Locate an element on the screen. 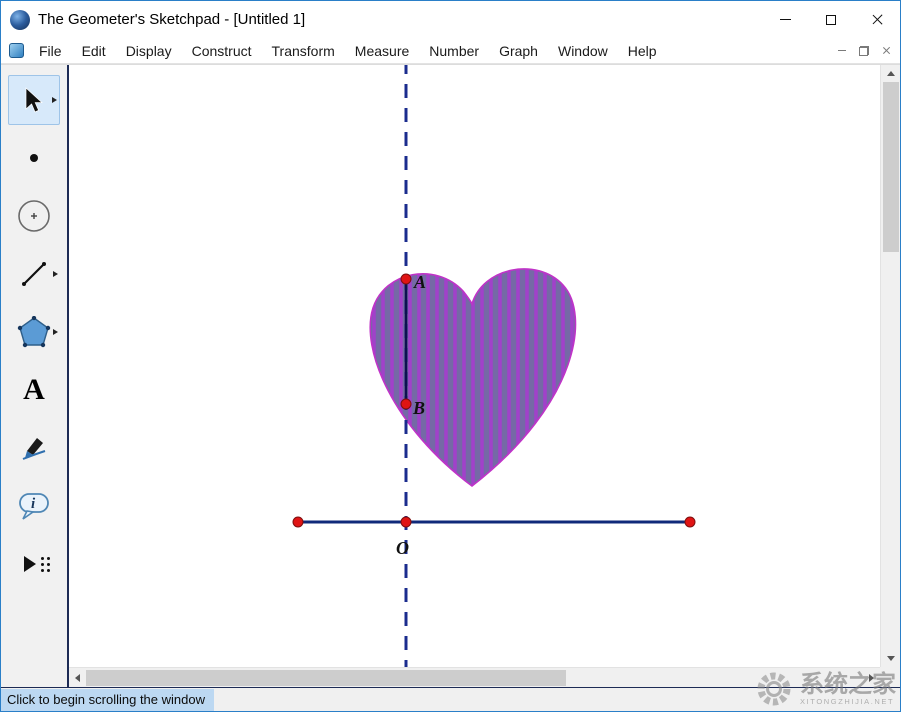 The image size is (901, 712). document-icon is located at coordinates (16, 50).